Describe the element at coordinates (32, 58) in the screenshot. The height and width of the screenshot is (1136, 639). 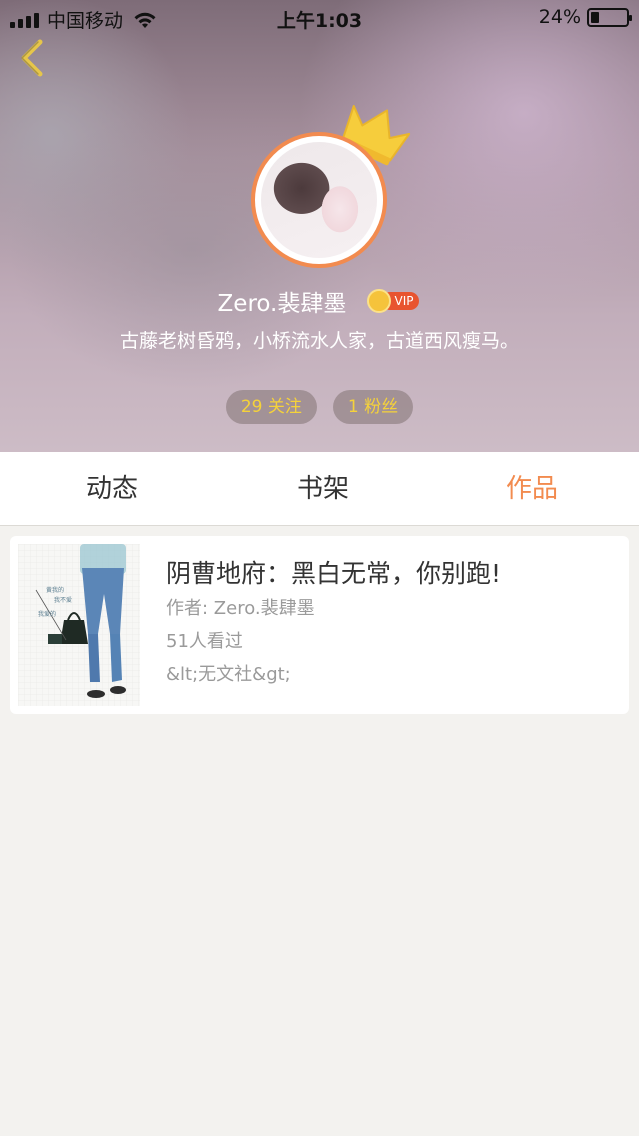
I see `back-chevron-icon` at that location.